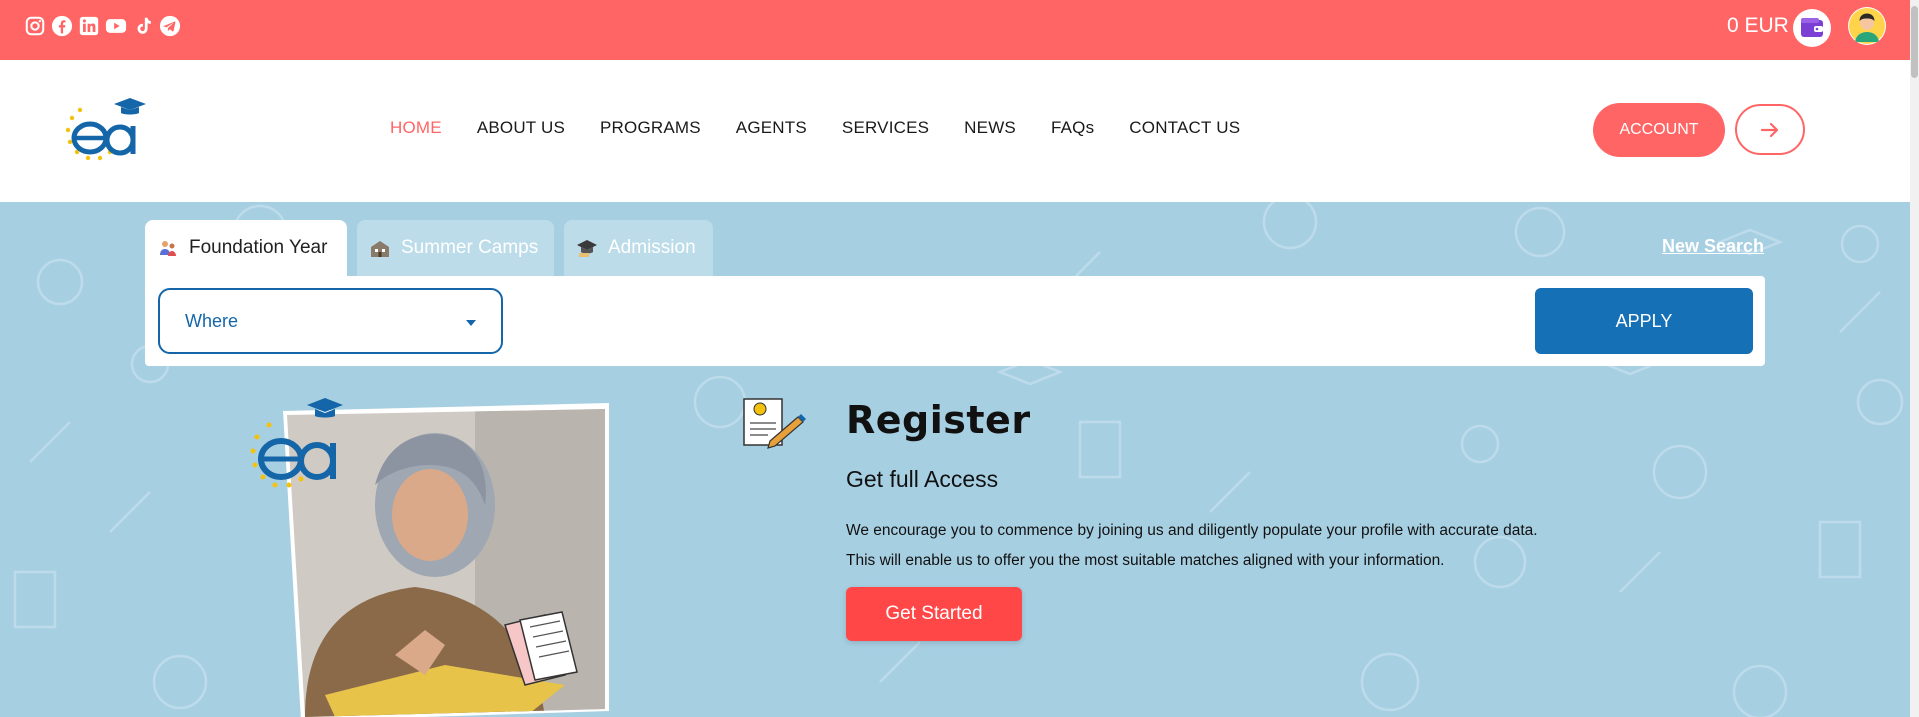 This screenshot has width=1919, height=717. I want to click on linkedin-icon, so click(89, 26).